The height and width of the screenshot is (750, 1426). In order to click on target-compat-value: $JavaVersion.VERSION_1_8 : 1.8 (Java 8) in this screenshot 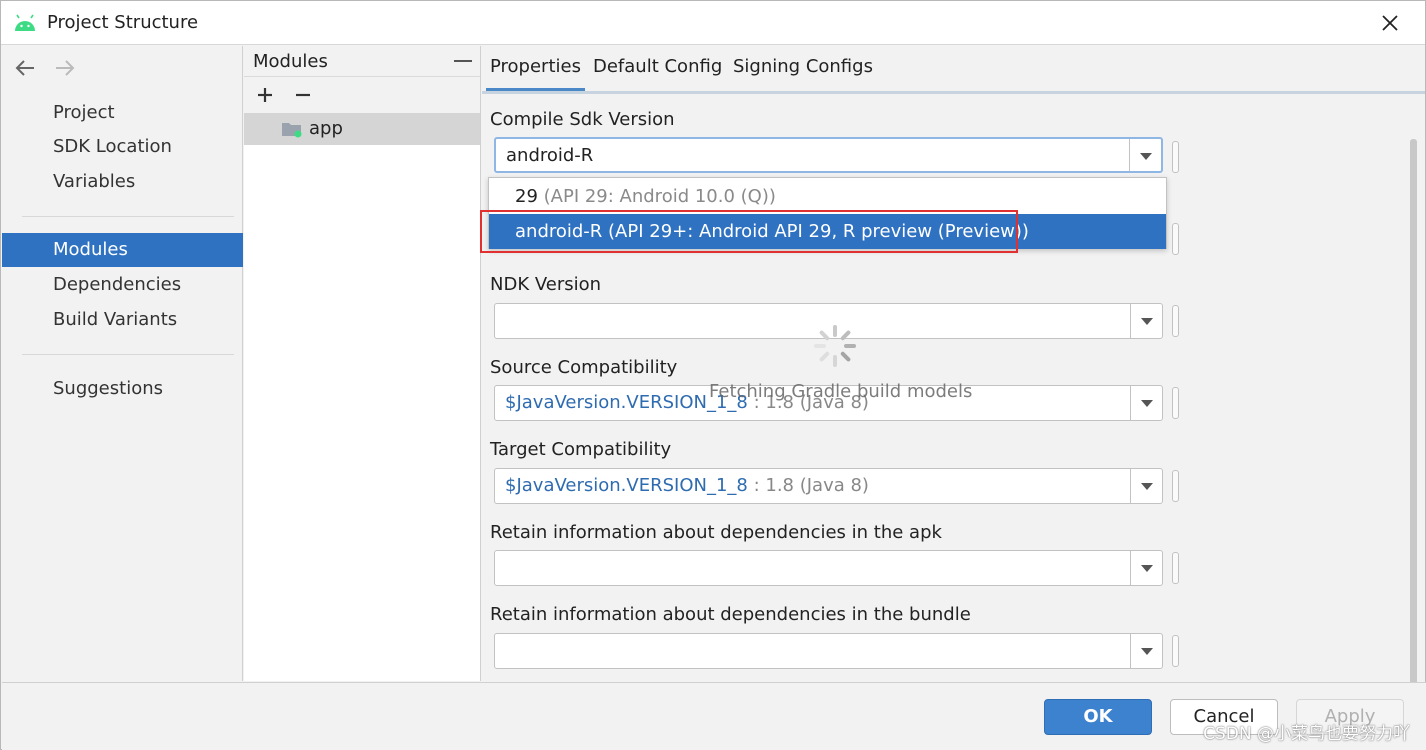, I will do `click(687, 485)`.